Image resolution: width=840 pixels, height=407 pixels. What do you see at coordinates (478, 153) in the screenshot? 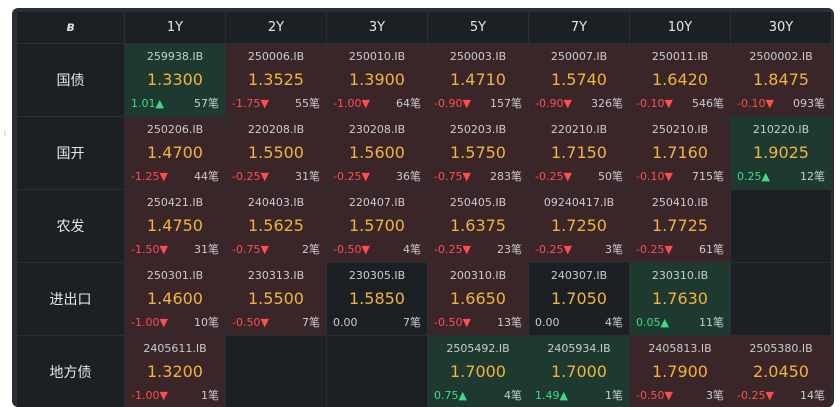
I see `quote-cell: 250203.IB 1.5750 -0.75▼ 283笔` at bounding box center [478, 153].